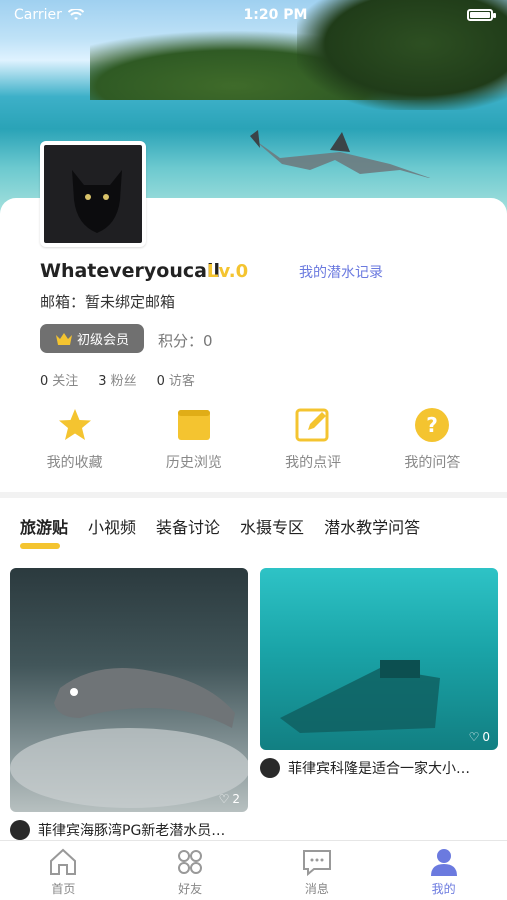  I want to click on nav-me: 我的, so click(444, 870).